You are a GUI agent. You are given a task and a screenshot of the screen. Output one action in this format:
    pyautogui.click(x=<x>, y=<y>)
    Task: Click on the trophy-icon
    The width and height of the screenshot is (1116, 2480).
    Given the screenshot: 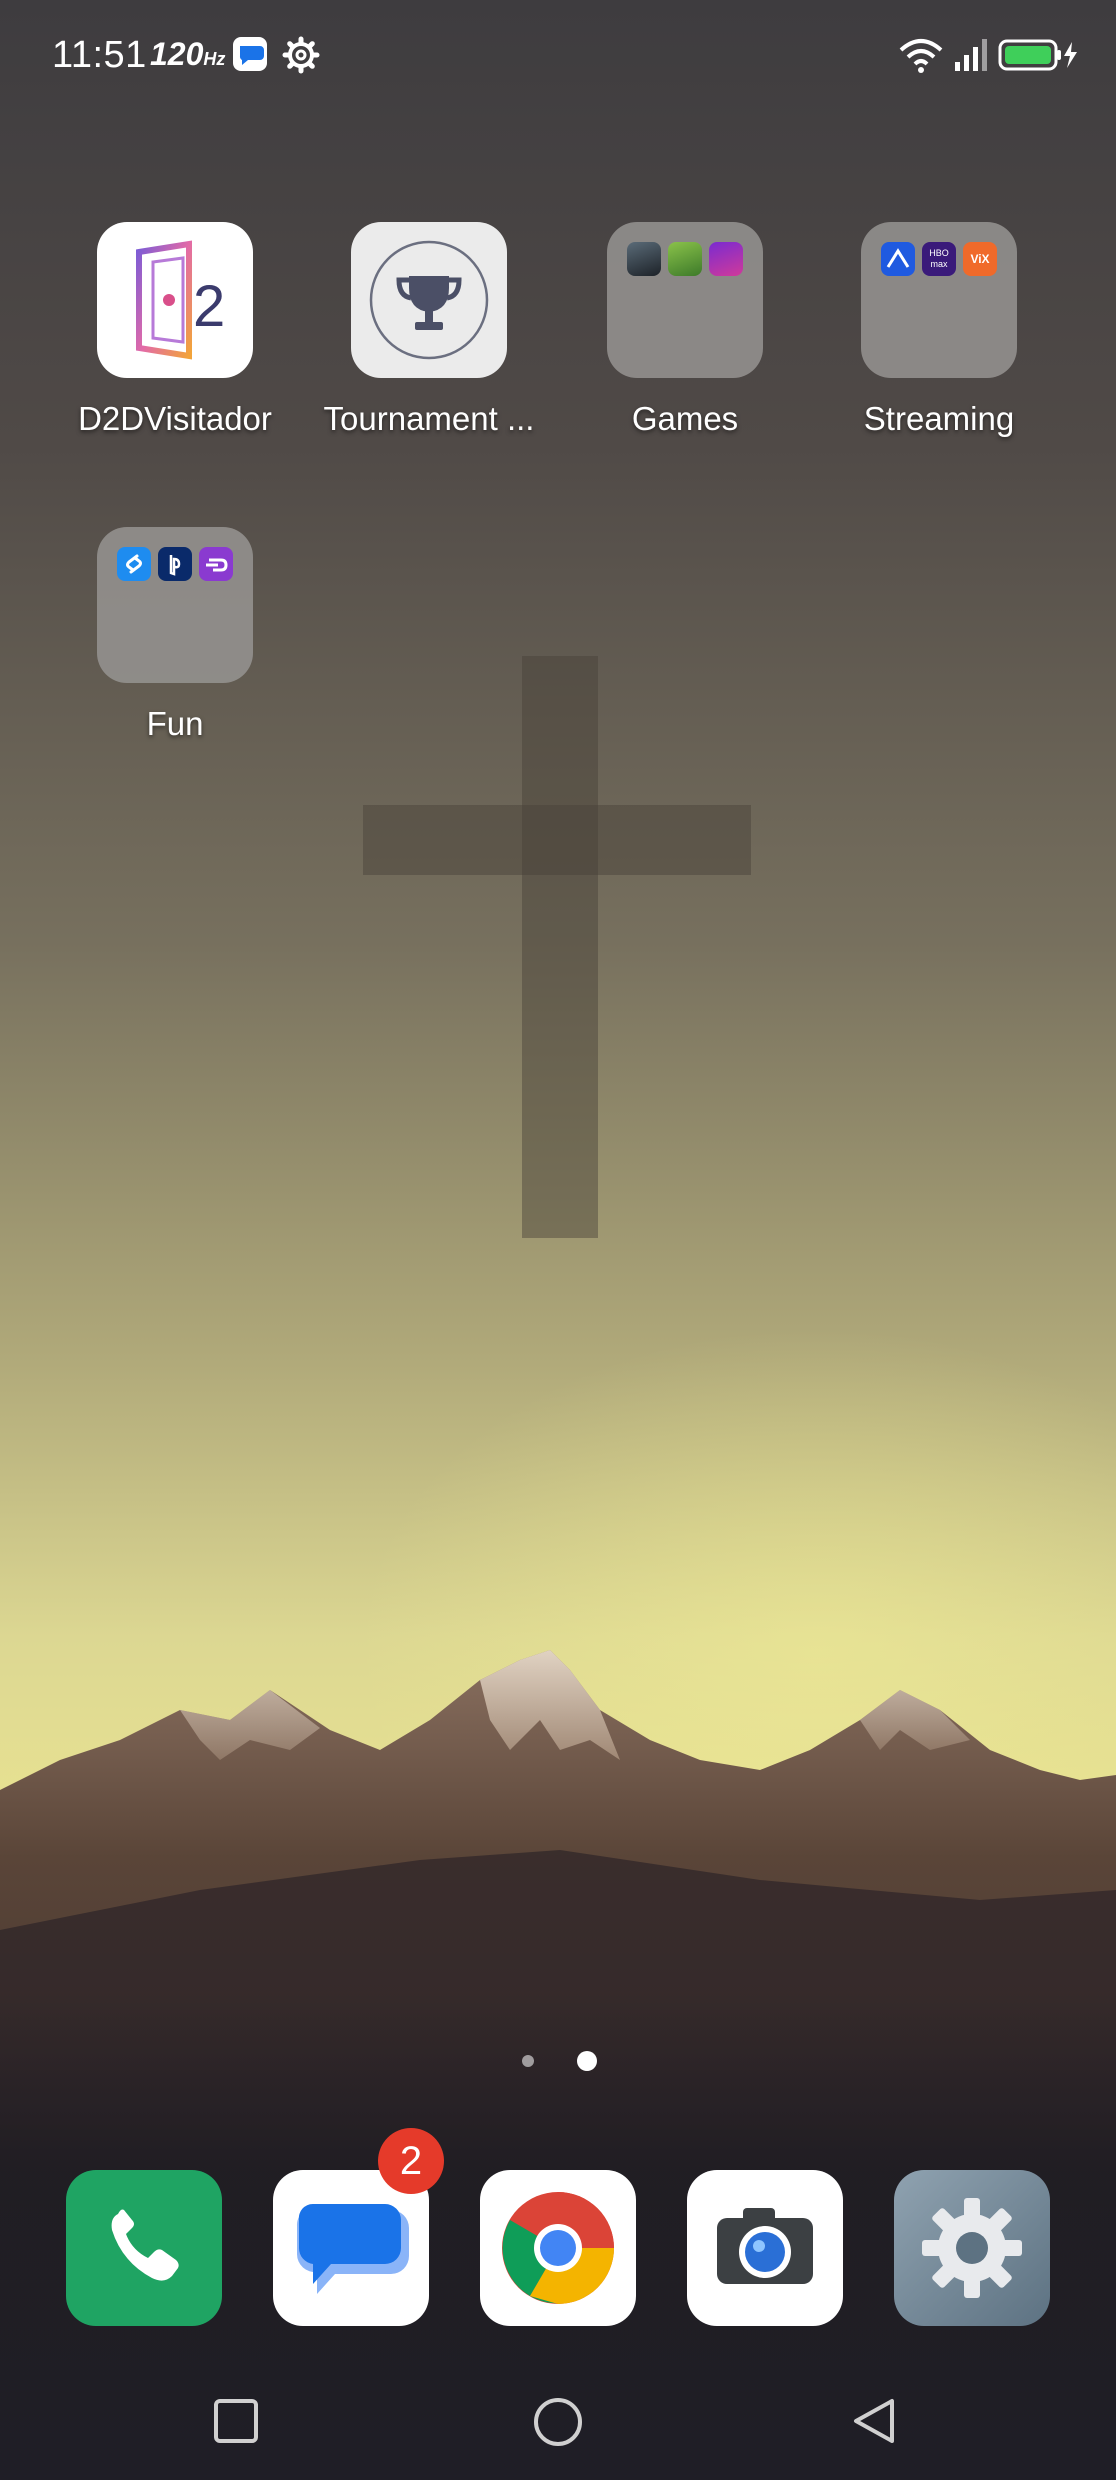 What is the action you would take?
    pyautogui.click(x=429, y=300)
    